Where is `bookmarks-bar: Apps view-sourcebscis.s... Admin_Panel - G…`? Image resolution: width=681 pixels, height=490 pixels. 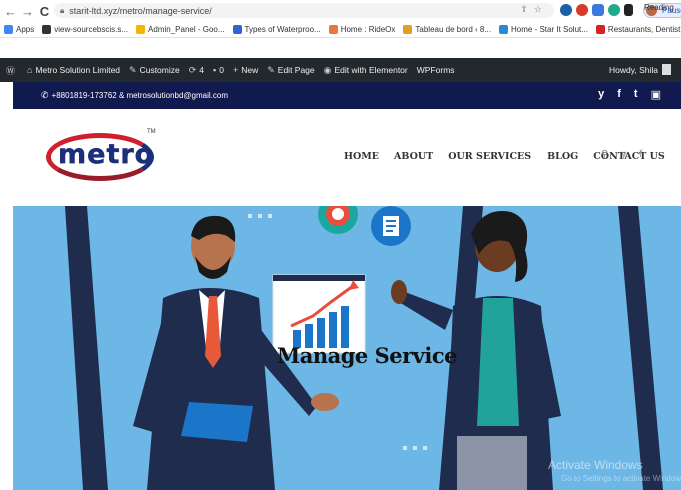 bookmarks-bar: Apps view-sourcebscis.s... Admin_Panel - G… is located at coordinates (340, 30).